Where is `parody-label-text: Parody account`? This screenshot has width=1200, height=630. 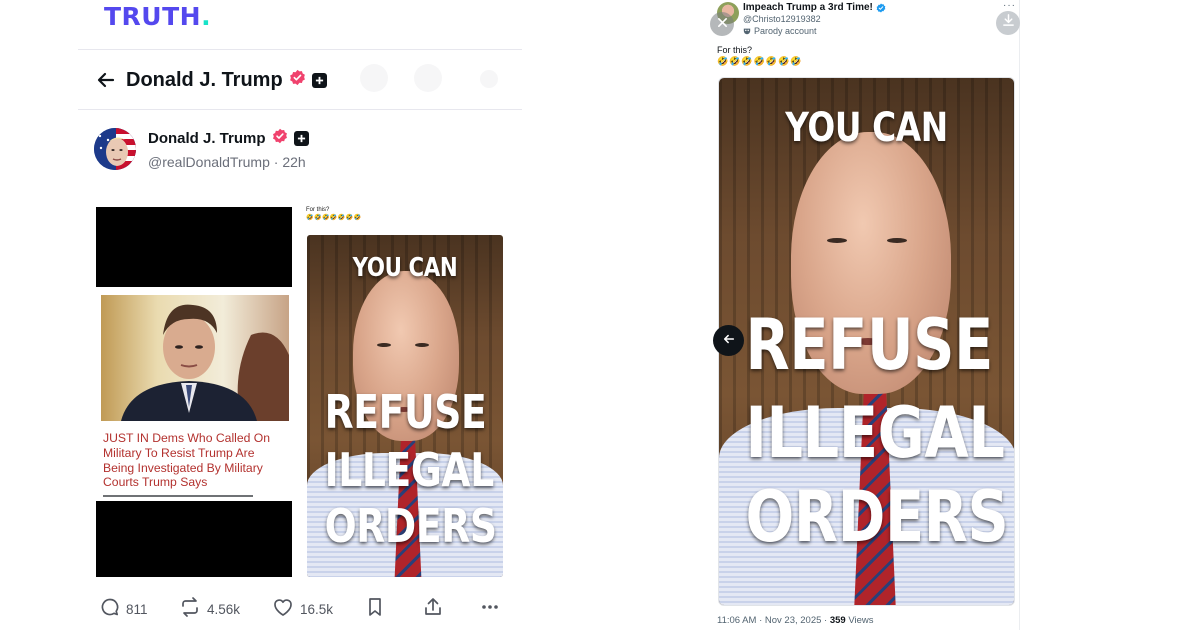
parody-label-text: Parody account is located at coordinates (785, 31).